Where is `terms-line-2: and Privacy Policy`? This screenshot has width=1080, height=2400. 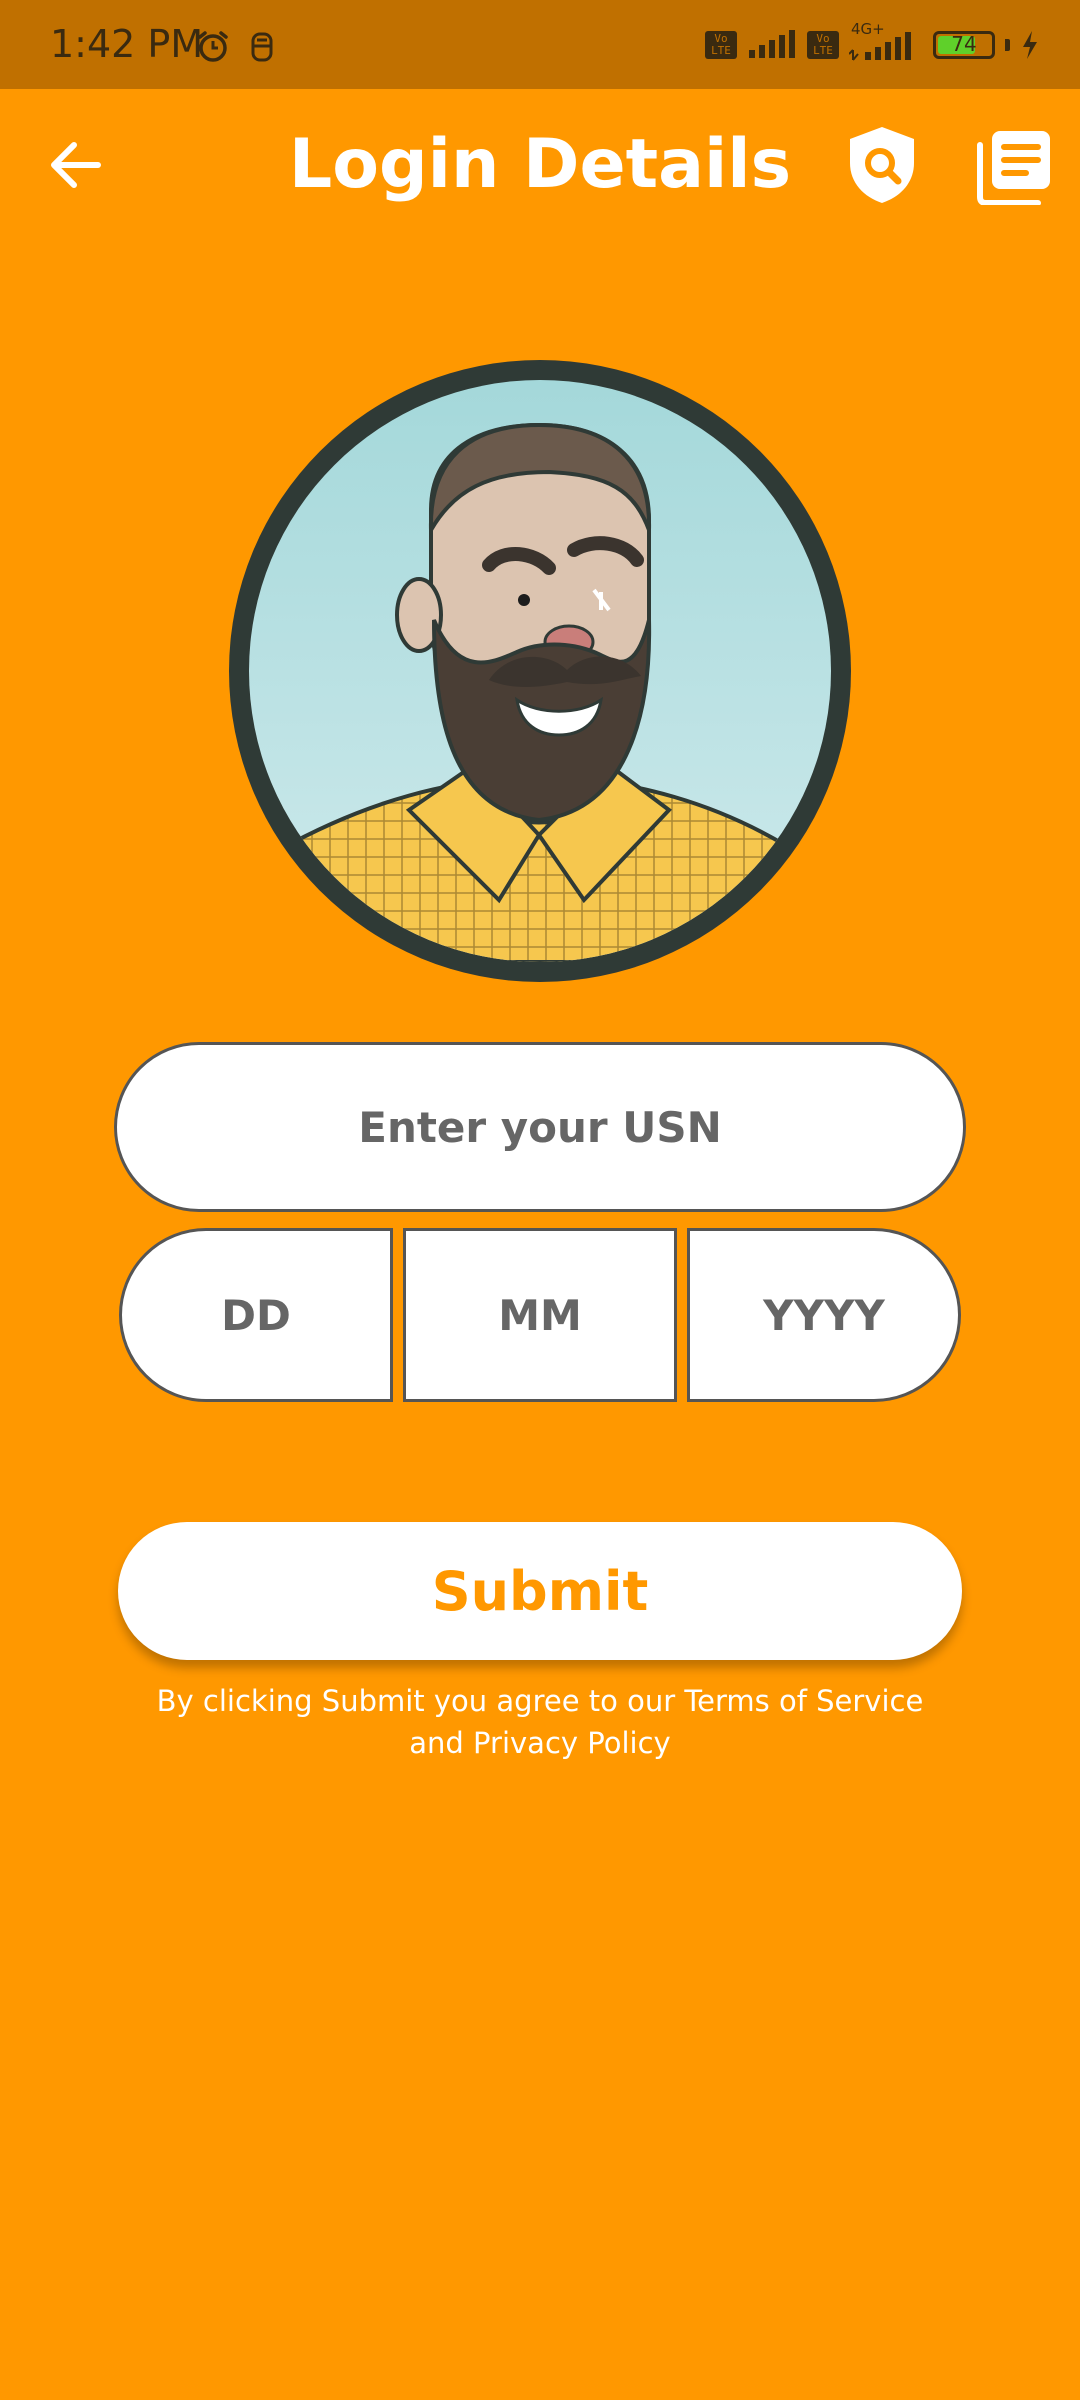 terms-line-2: and Privacy Policy is located at coordinates (540, 1743).